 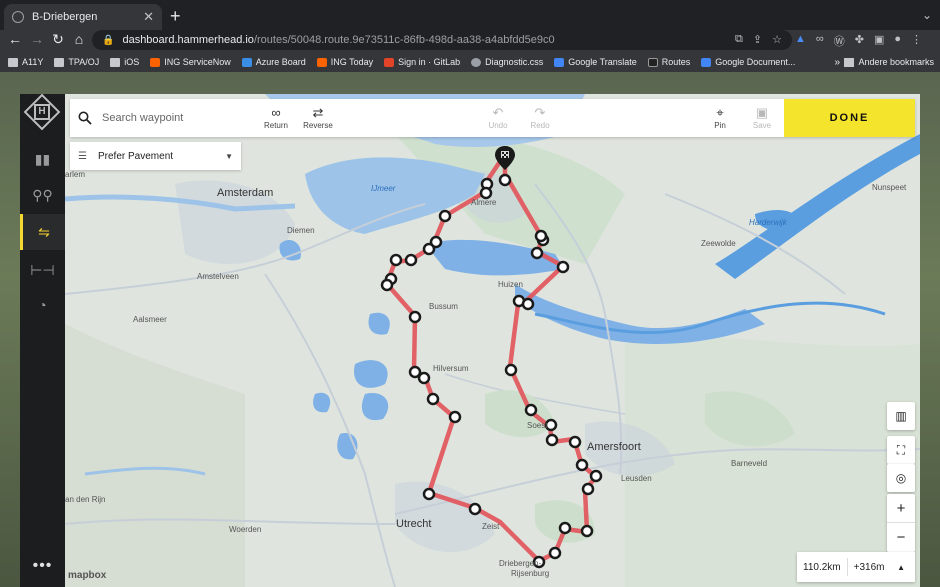 What do you see at coordinates (901, 537) in the screenshot?
I see `zoom-out-button: −` at bounding box center [901, 537].